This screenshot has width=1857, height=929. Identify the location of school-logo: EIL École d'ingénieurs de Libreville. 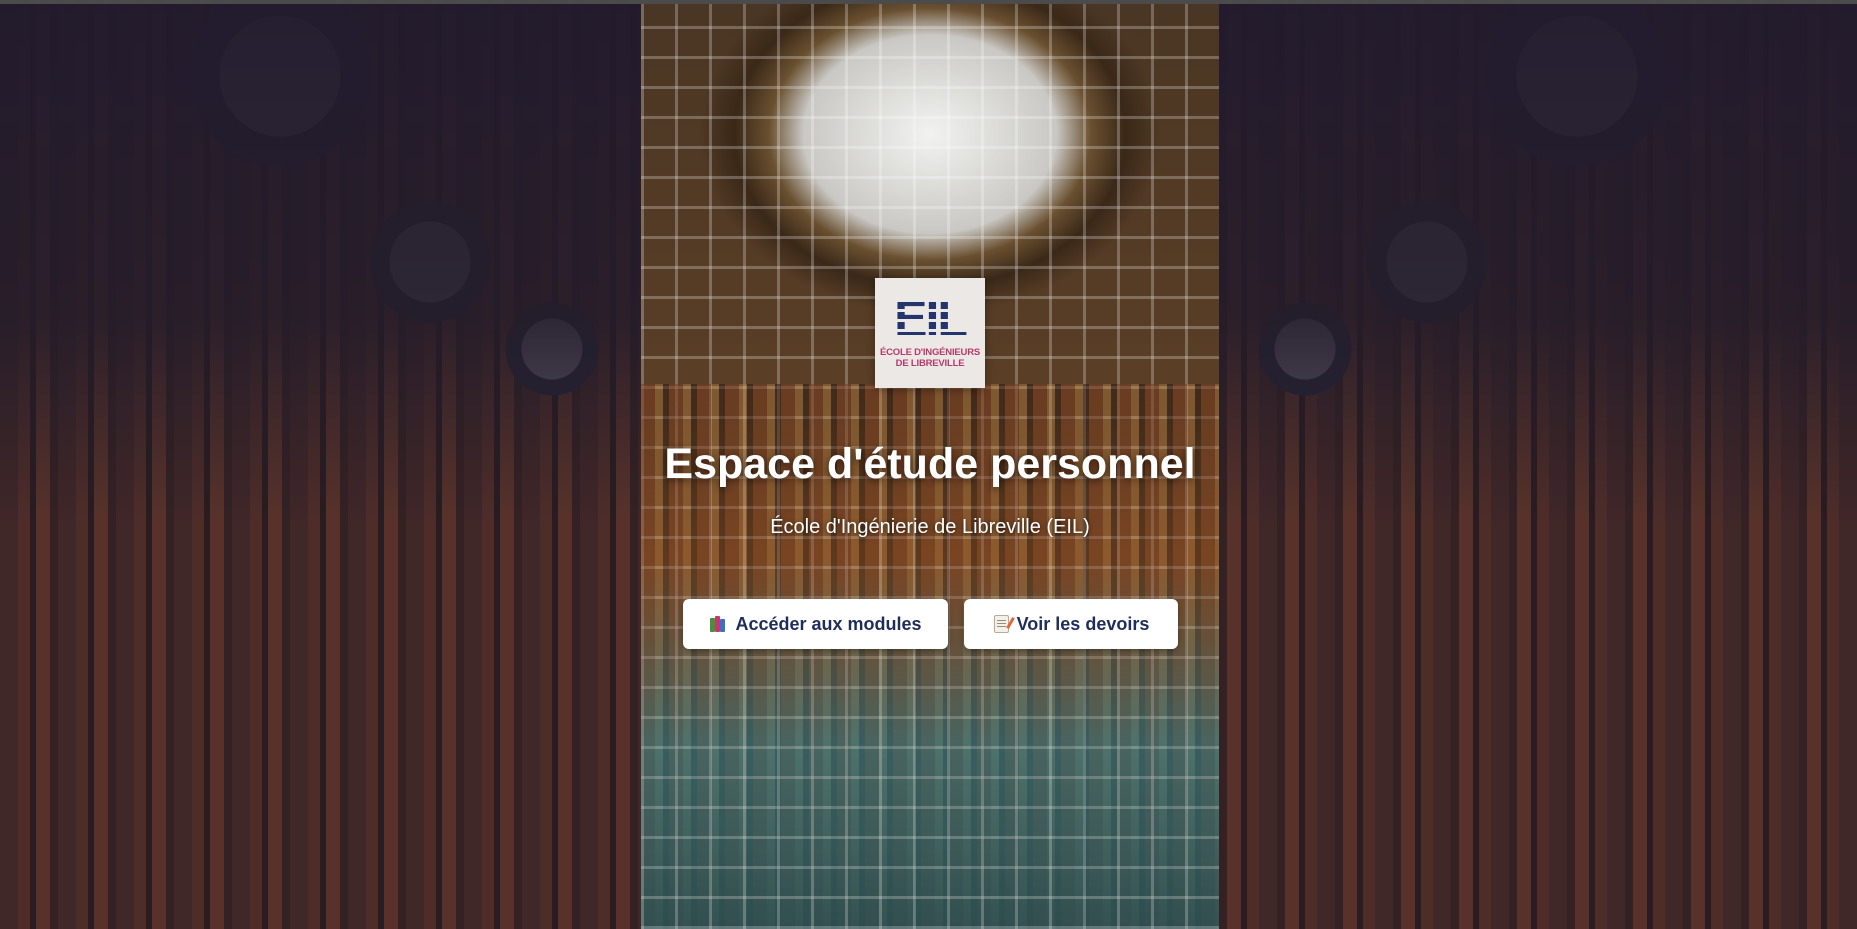
(930, 333).